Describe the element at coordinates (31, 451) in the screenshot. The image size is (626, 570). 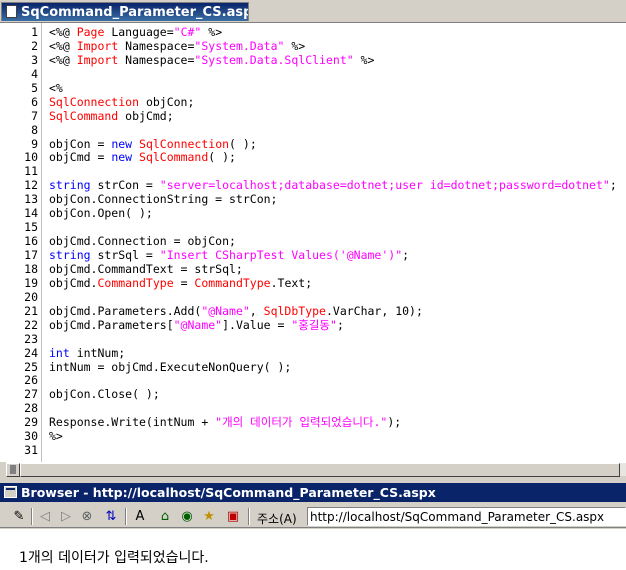
I see `line-number: 31` at that location.